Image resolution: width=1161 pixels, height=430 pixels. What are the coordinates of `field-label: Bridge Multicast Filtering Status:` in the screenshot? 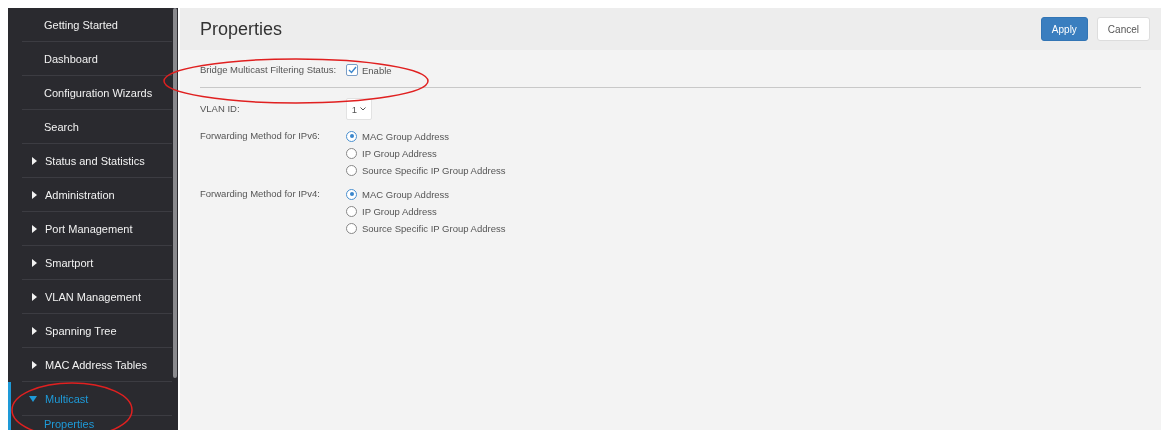 It's located at (269, 70).